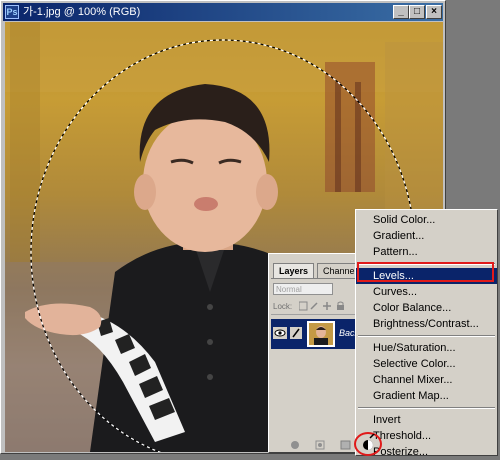 The image size is (500, 460). What do you see at coordinates (294, 270) in the screenshot?
I see `tab-layers: Layers` at bounding box center [294, 270].